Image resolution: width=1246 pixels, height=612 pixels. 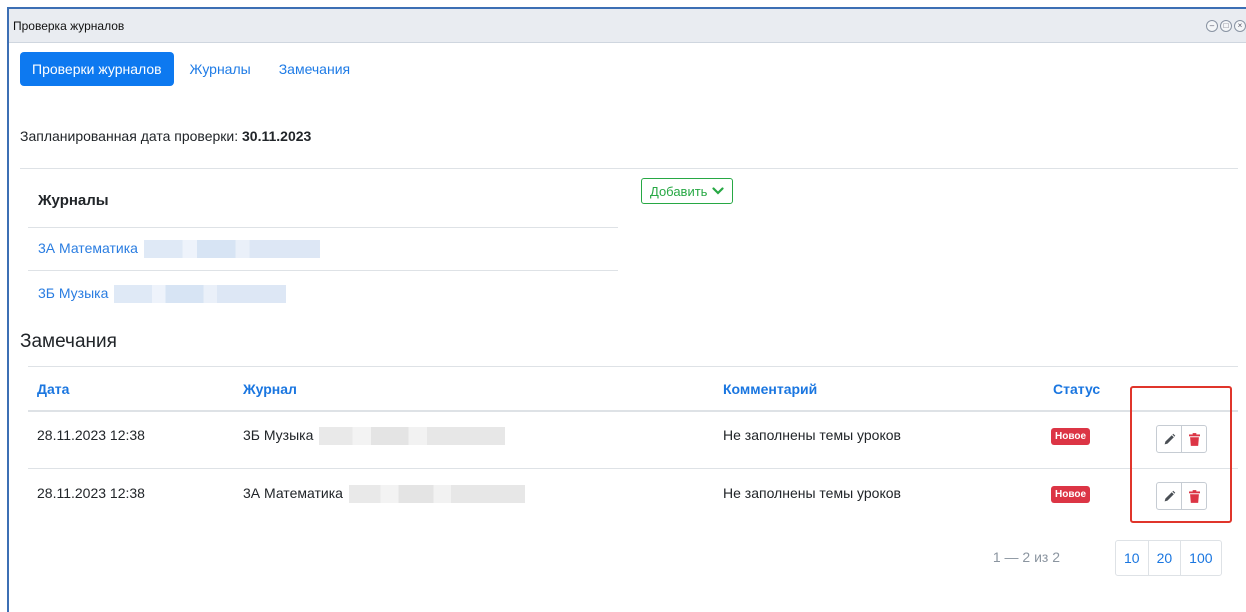 I want to click on add-button-label: Добавить, so click(x=679, y=191).